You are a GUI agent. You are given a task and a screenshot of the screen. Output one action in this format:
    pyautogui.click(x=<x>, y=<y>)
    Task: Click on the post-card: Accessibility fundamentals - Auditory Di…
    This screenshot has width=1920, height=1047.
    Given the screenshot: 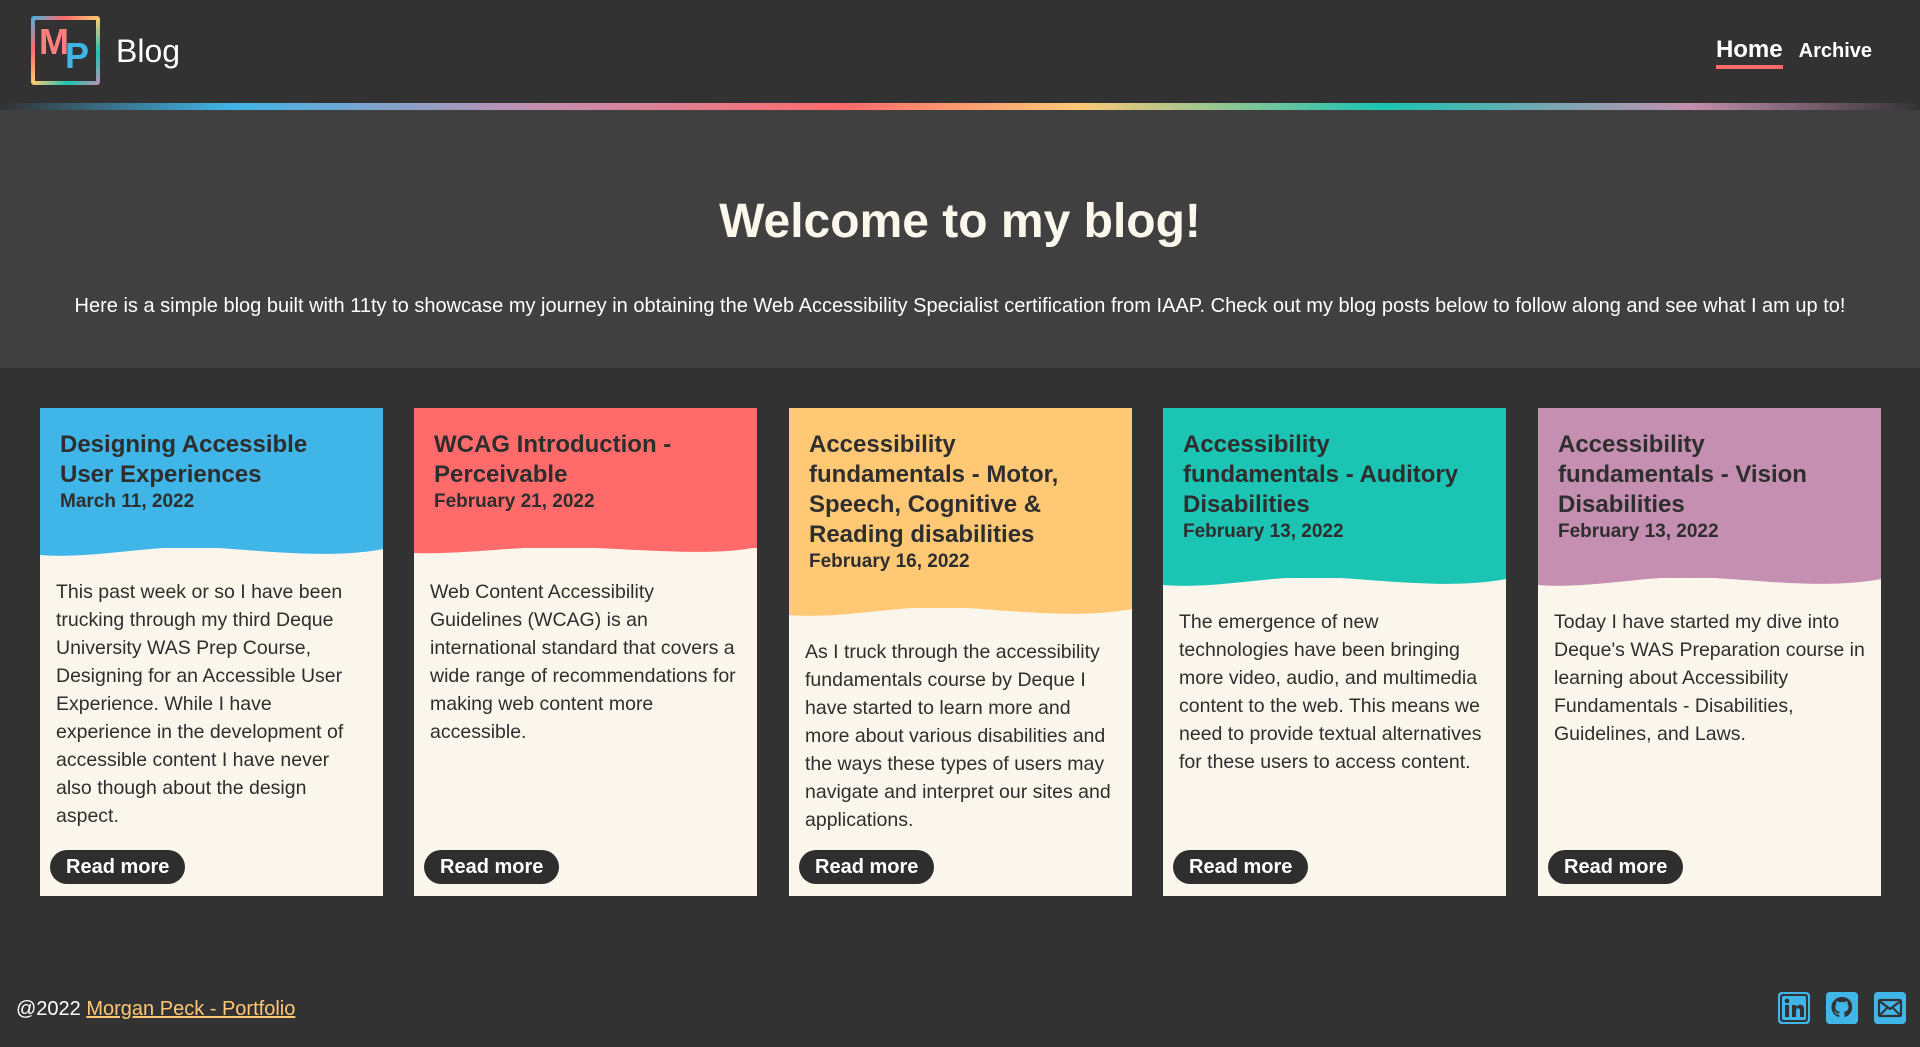 What is the action you would take?
    pyautogui.click(x=1334, y=652)
    